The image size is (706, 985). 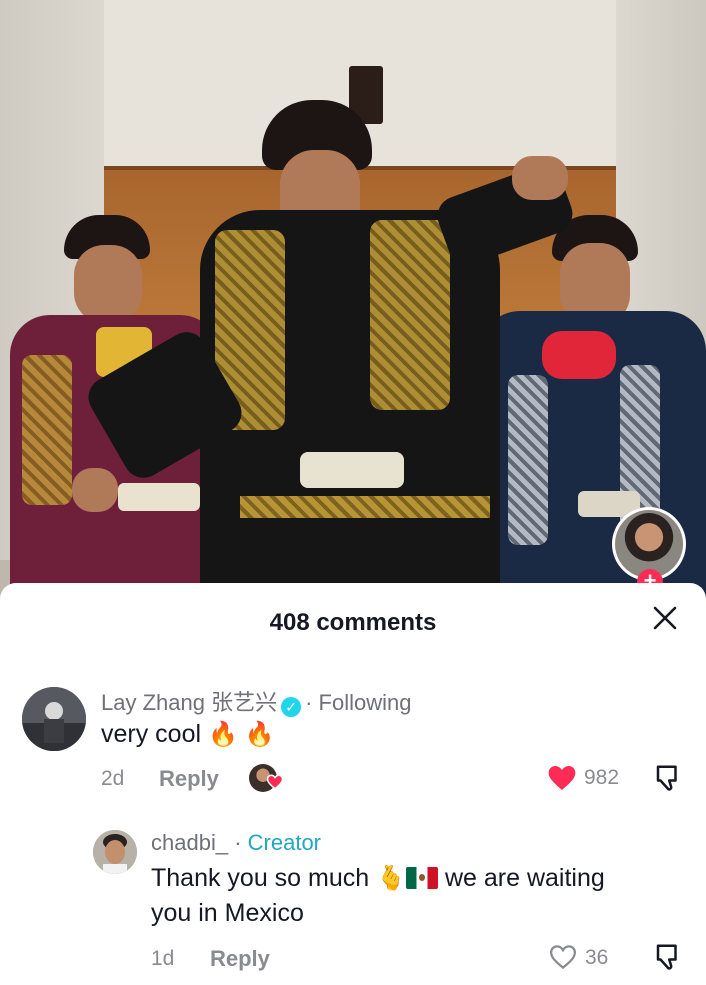 I want to click on like-count: 982, so click(x=602, y=777).